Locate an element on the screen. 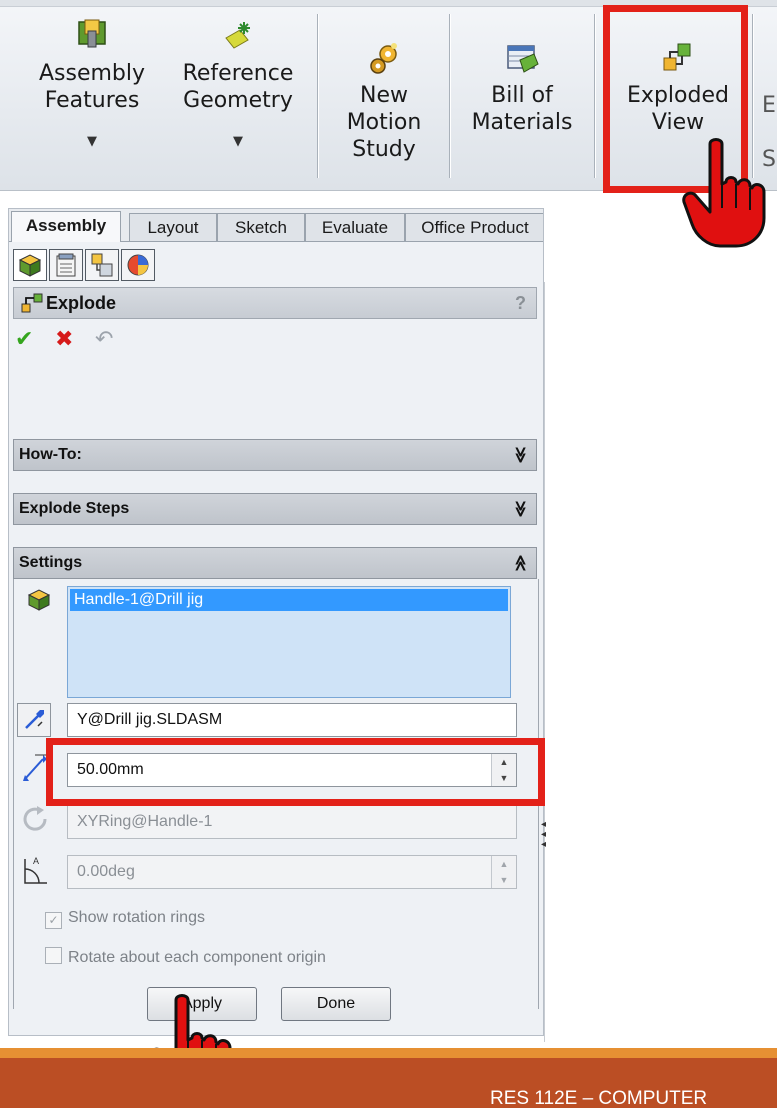 This screenshot has width=777, height=1110. direction-arrow-icon is located at coordinates (34, 719).